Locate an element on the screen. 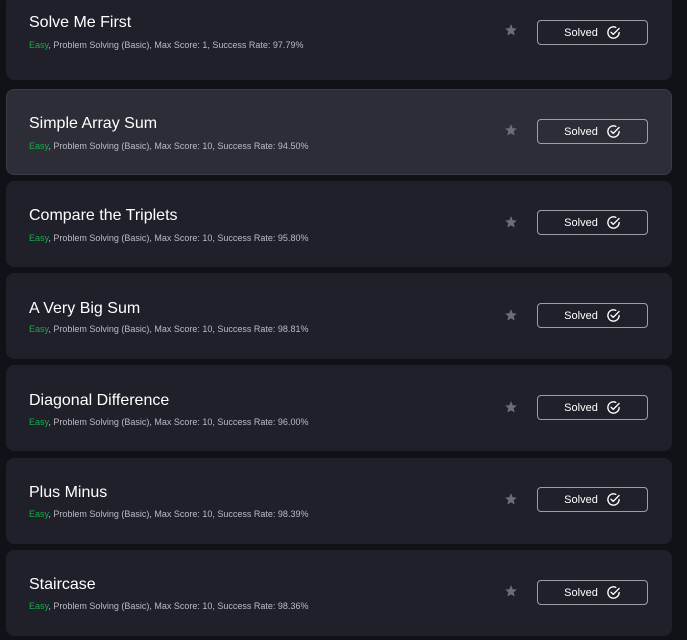  challenge-title: Simple Array Sum is located at coordinates (93, 124).